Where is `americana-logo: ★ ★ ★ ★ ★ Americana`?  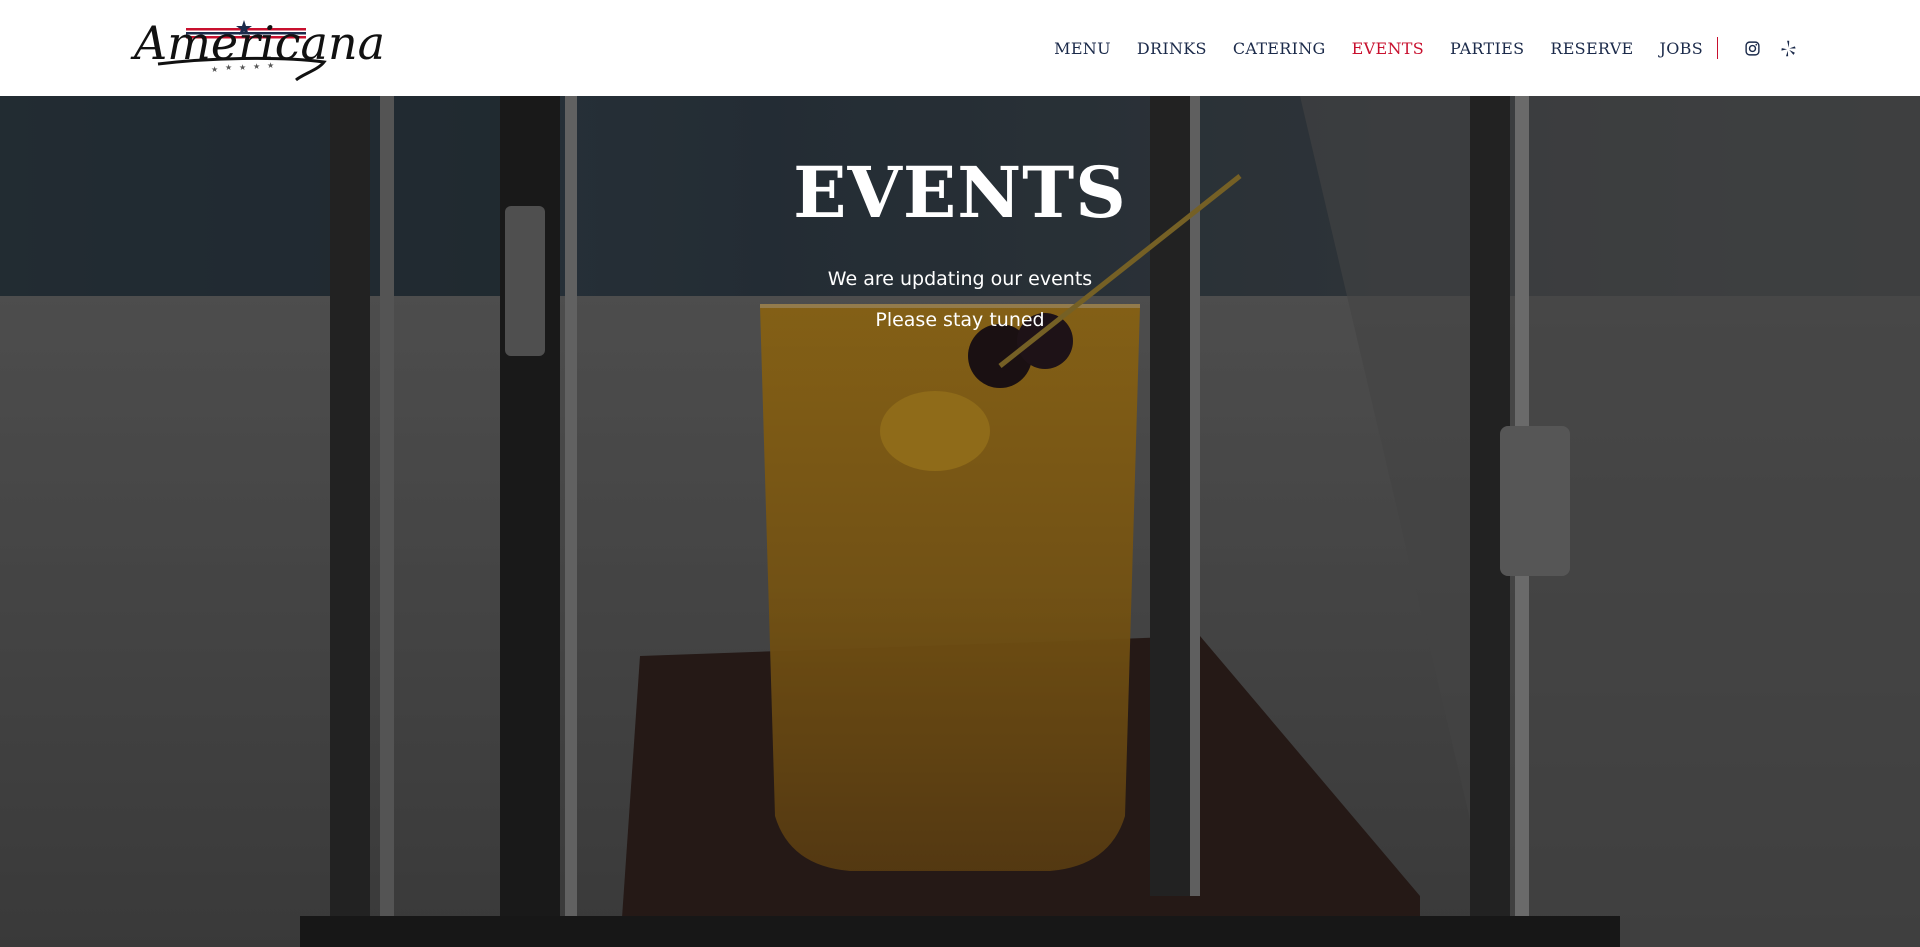 americana-logo: ★ ★ ★ ★ ★ Americana is located at coordinates (256, 47).